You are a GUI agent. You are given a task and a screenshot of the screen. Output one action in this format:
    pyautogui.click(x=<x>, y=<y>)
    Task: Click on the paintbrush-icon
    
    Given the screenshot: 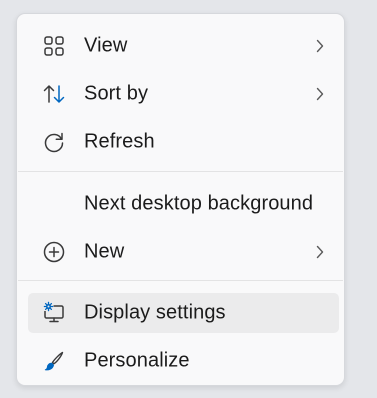 What is the action you would take?
    pyautogui.click(x=54, y=361)
    